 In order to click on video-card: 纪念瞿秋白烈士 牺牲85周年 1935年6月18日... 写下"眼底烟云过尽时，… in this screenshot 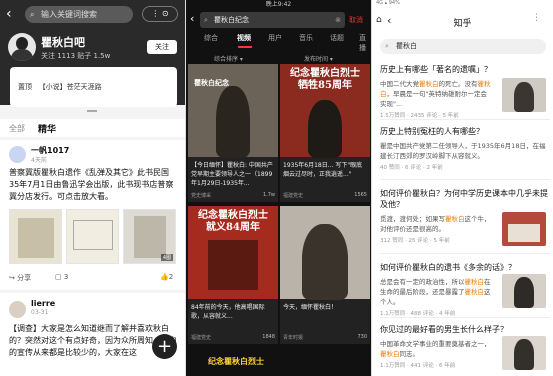, I will do `click(325, 133)`.